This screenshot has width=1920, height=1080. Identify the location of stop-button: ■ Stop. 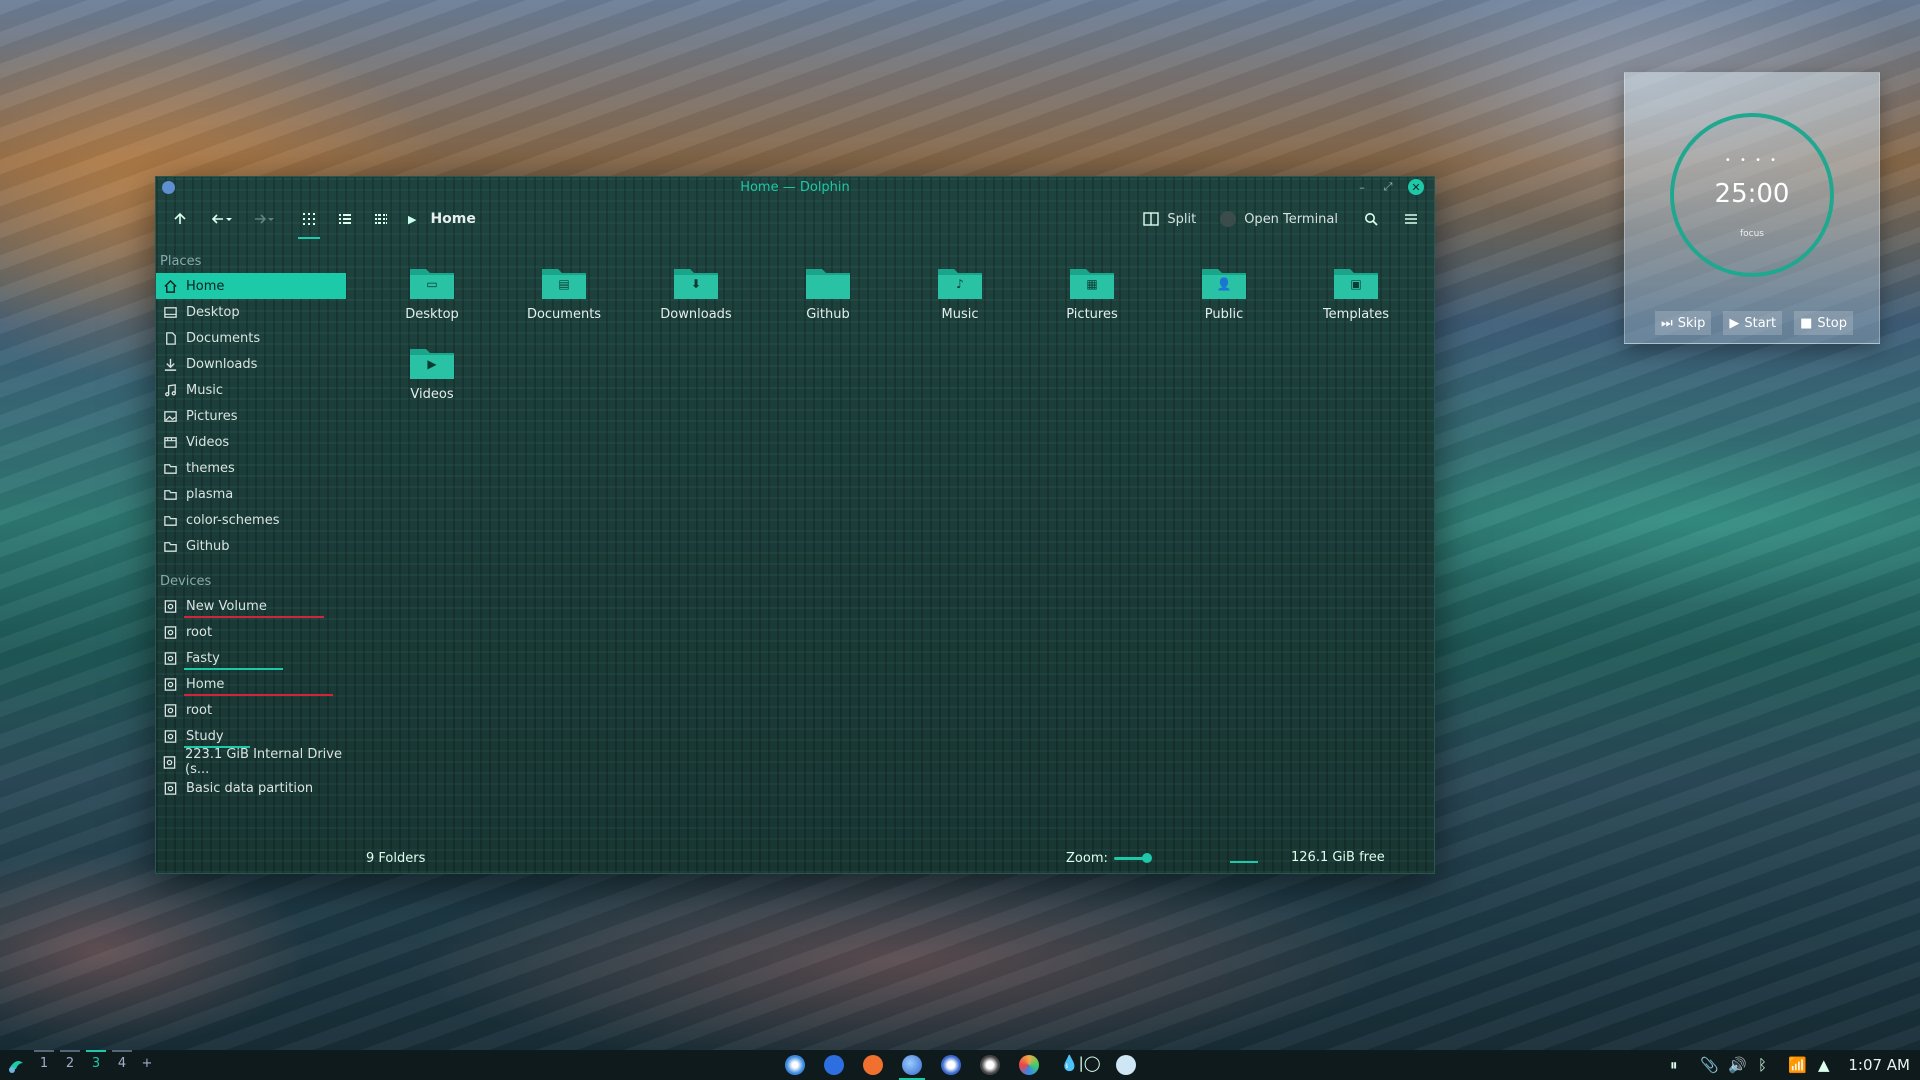
(1823, 323).